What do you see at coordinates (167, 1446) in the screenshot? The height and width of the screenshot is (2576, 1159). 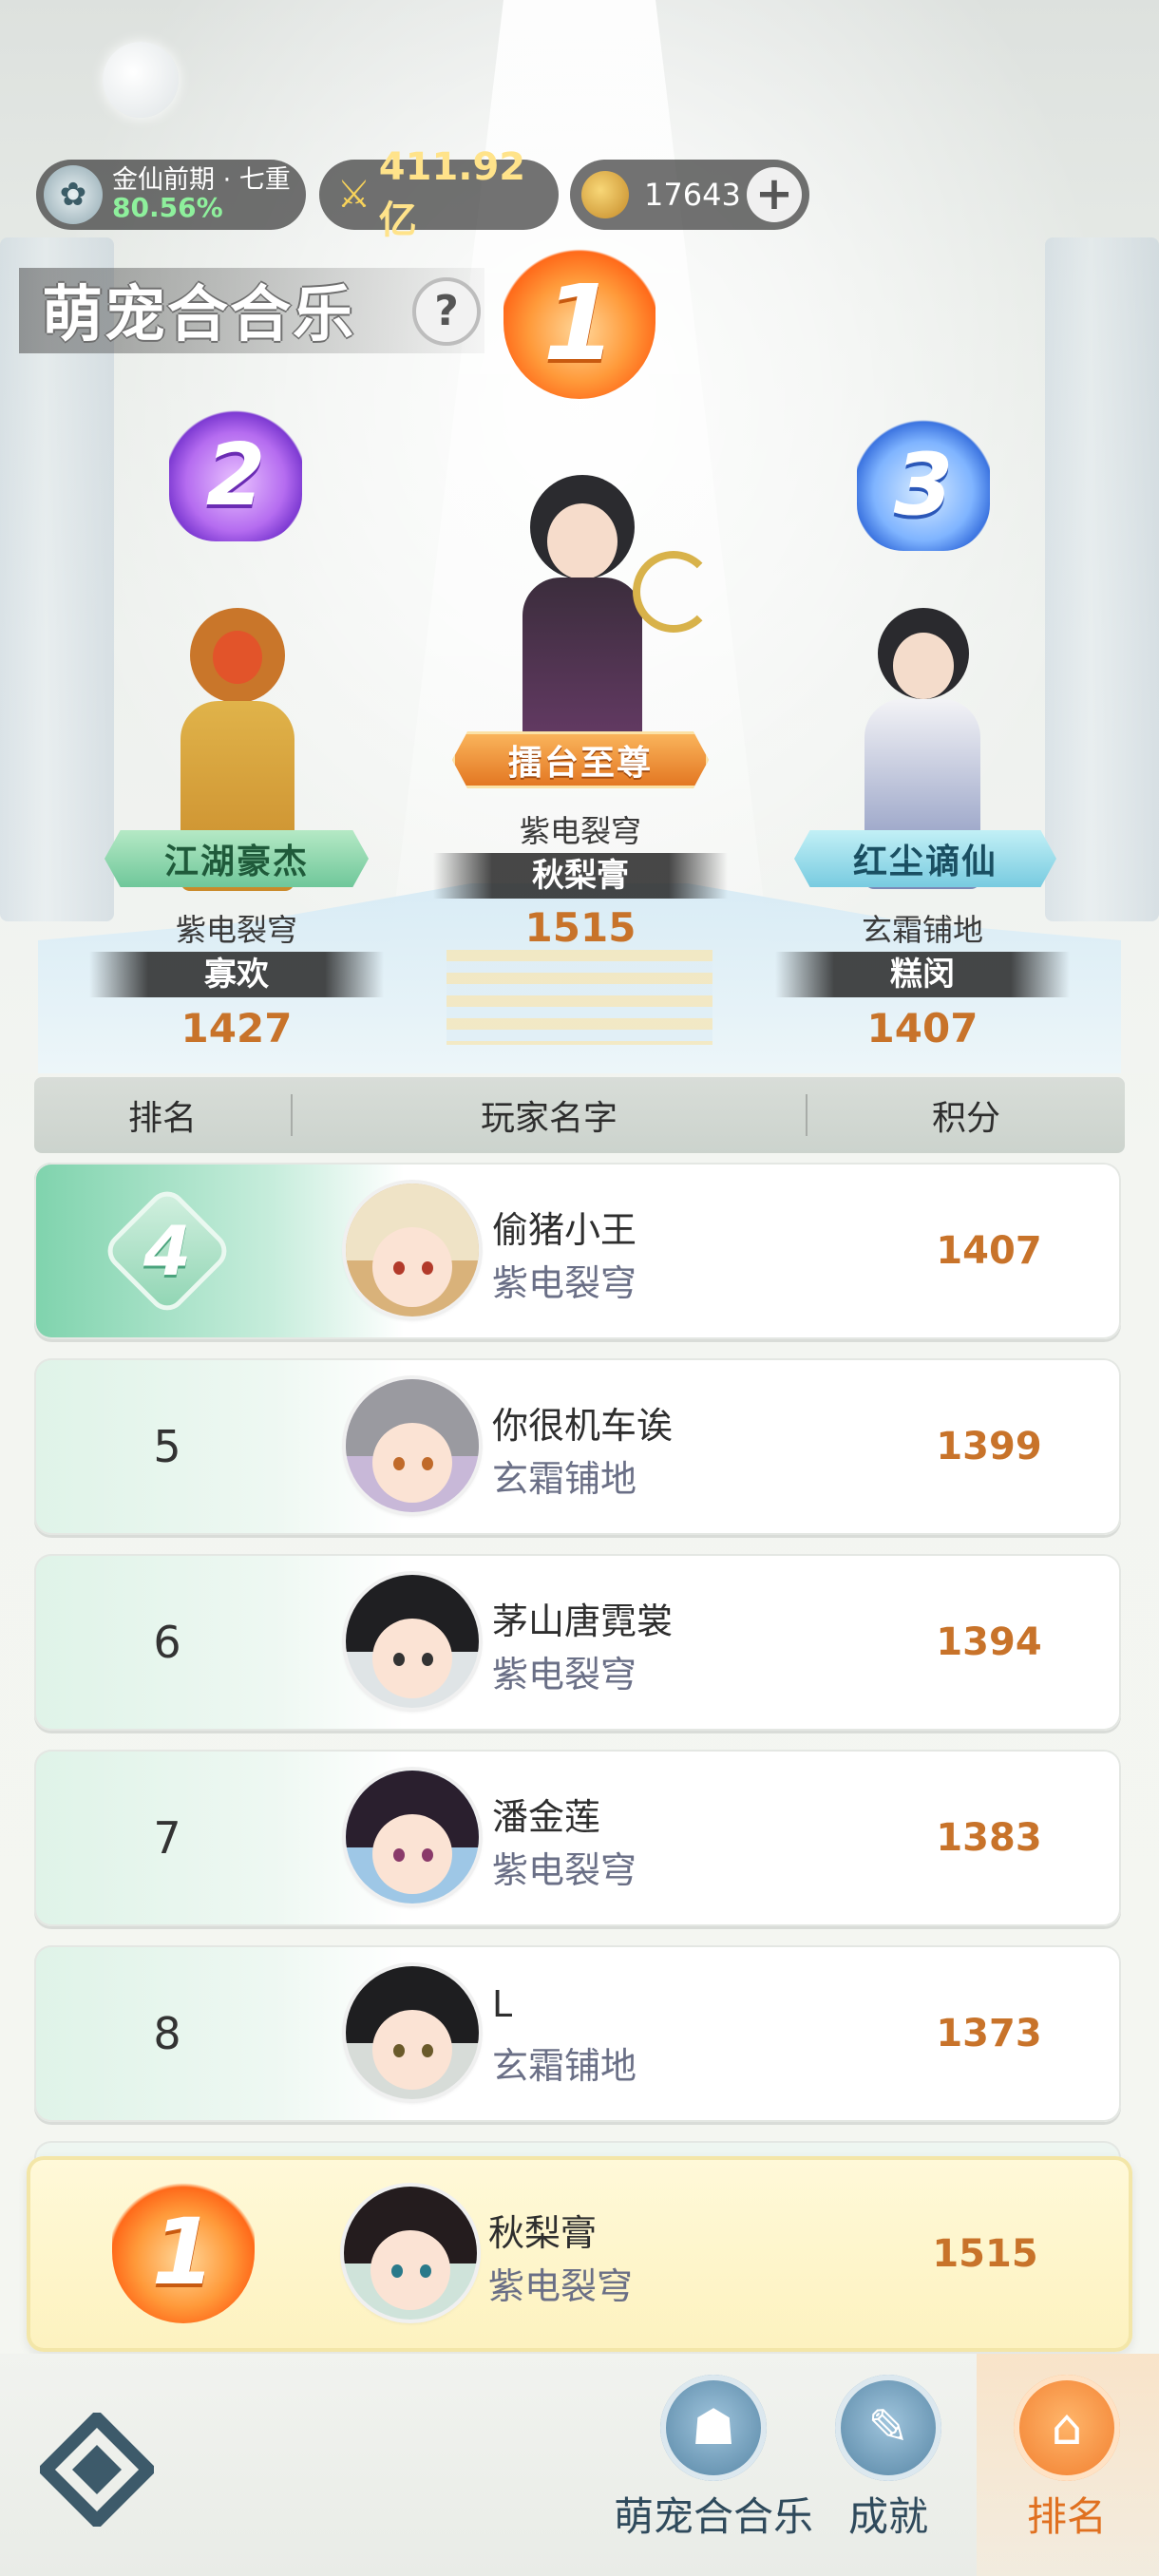 I see `row-rank: 5` at bounding box center [167, 1446].